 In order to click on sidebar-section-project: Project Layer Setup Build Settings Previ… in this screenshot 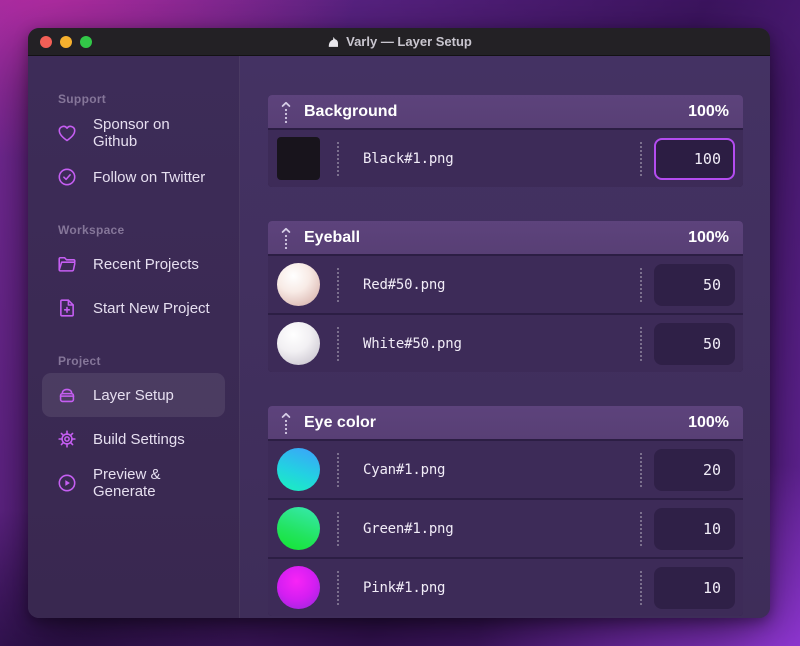, I will do `click(133, 429)`.